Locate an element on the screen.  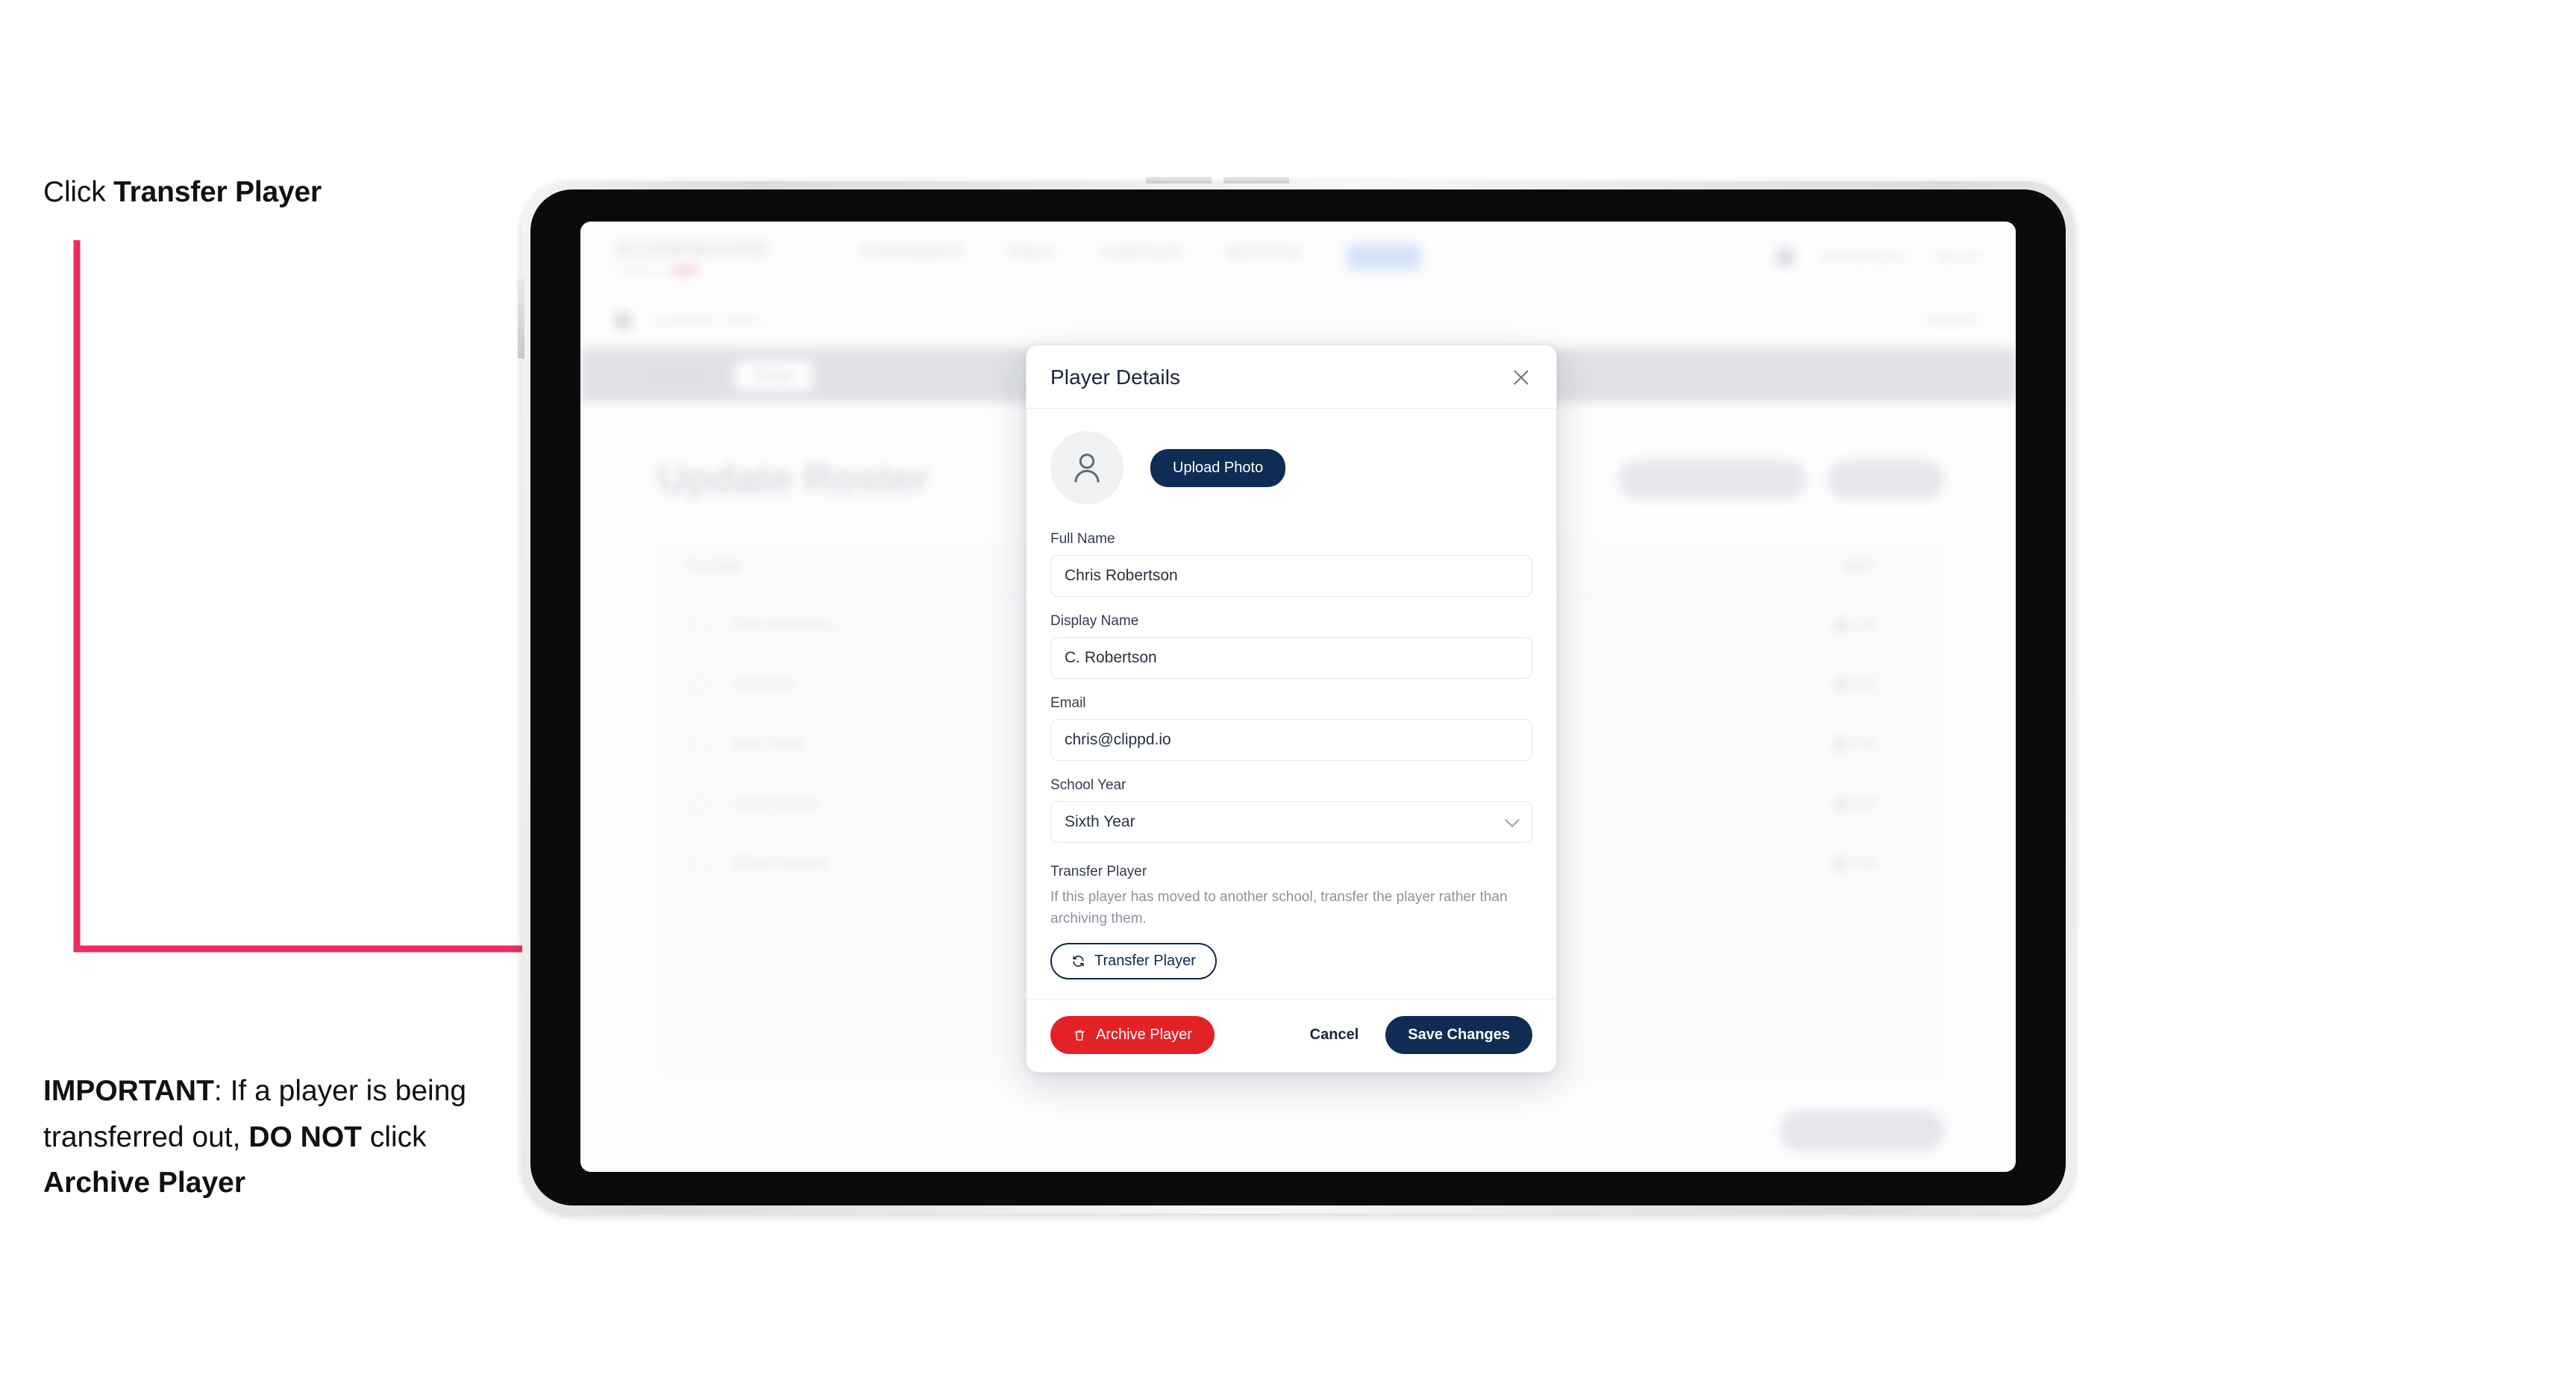
school-year-select is located at coordinates (1291, 822).